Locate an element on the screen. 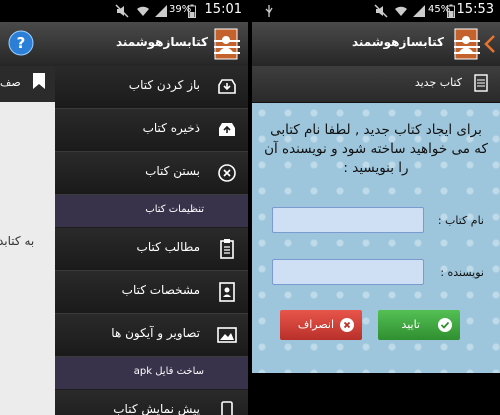  author-input is located at coordinates (348, 272).